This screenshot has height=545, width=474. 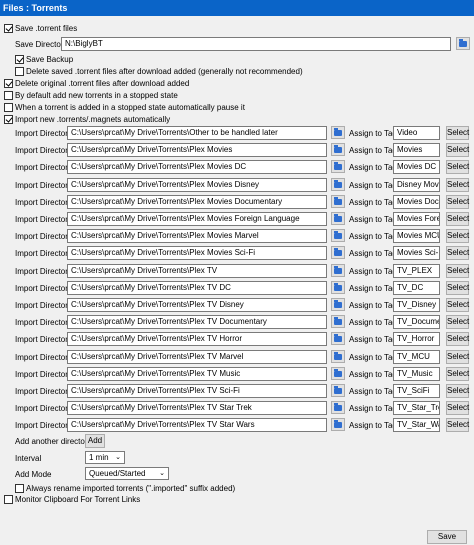 What do you see at coordinates (416, 219) in the screenshot?
I see `tag-input: Movies Foreig` at bounding box center [416, 219].